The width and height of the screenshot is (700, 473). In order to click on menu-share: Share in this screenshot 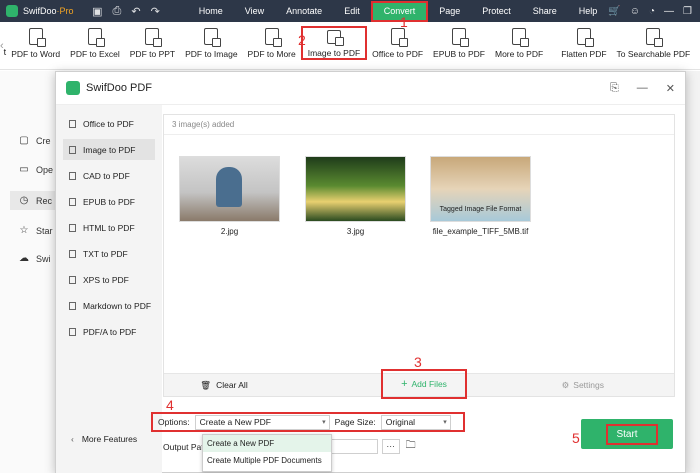, I will do `click(545, 11)`.